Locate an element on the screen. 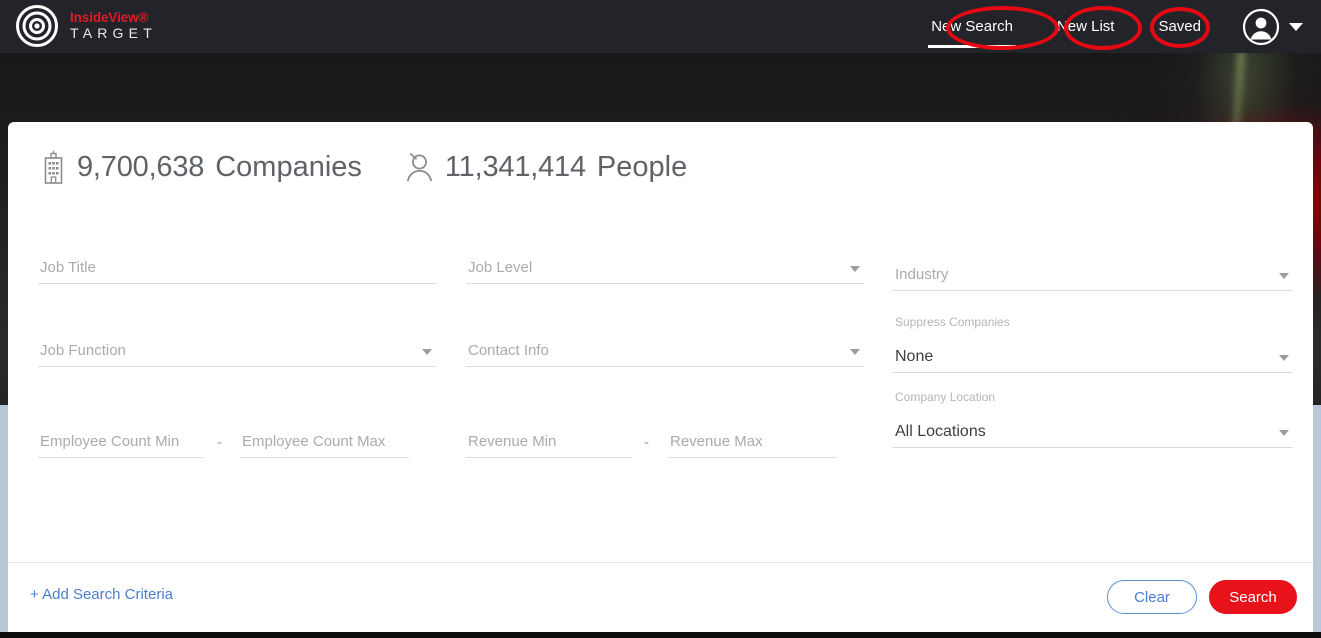  building-icon is located at coordinates (53, 167).